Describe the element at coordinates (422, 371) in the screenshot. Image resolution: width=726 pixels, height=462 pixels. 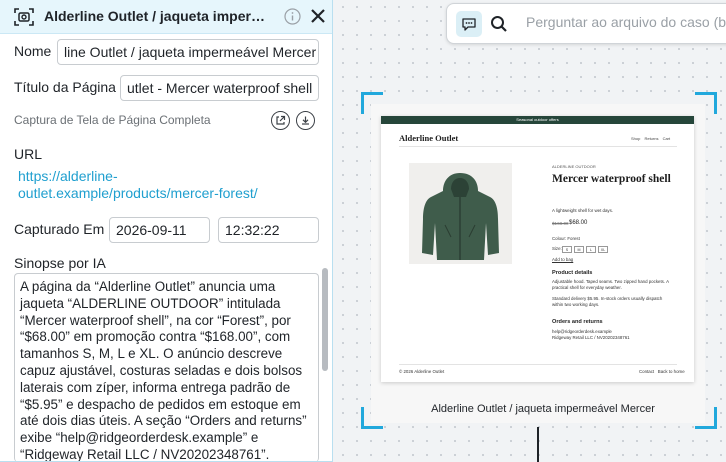
I see `shot-footer-left: © 2026 Alderline Outlet` at that location.